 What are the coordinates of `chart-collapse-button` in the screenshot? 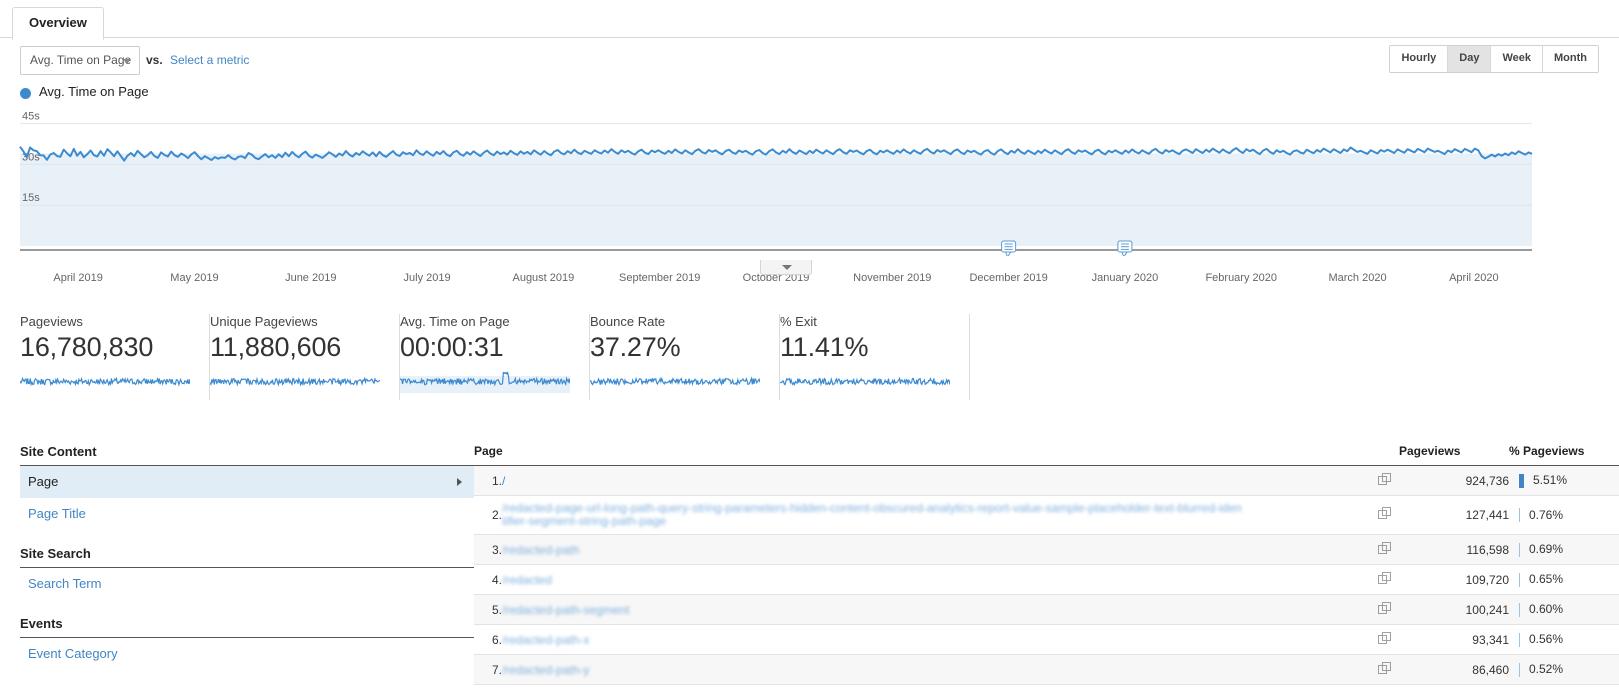 It's located at (786, 267).